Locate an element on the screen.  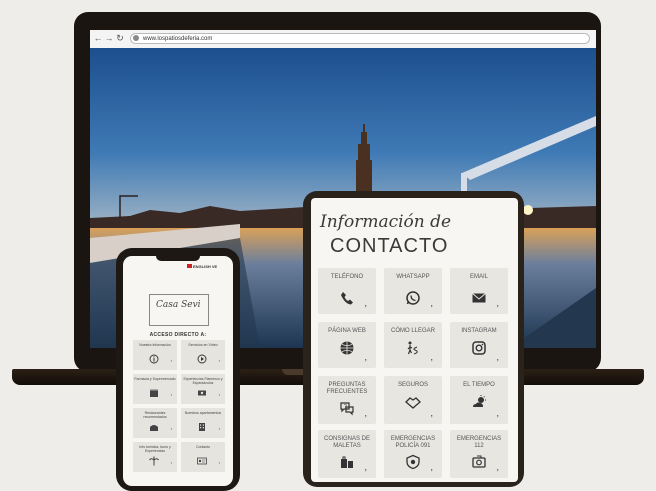
cell-label: CONSIGNAS DE MALETAS is located at coordinates (346, 442).